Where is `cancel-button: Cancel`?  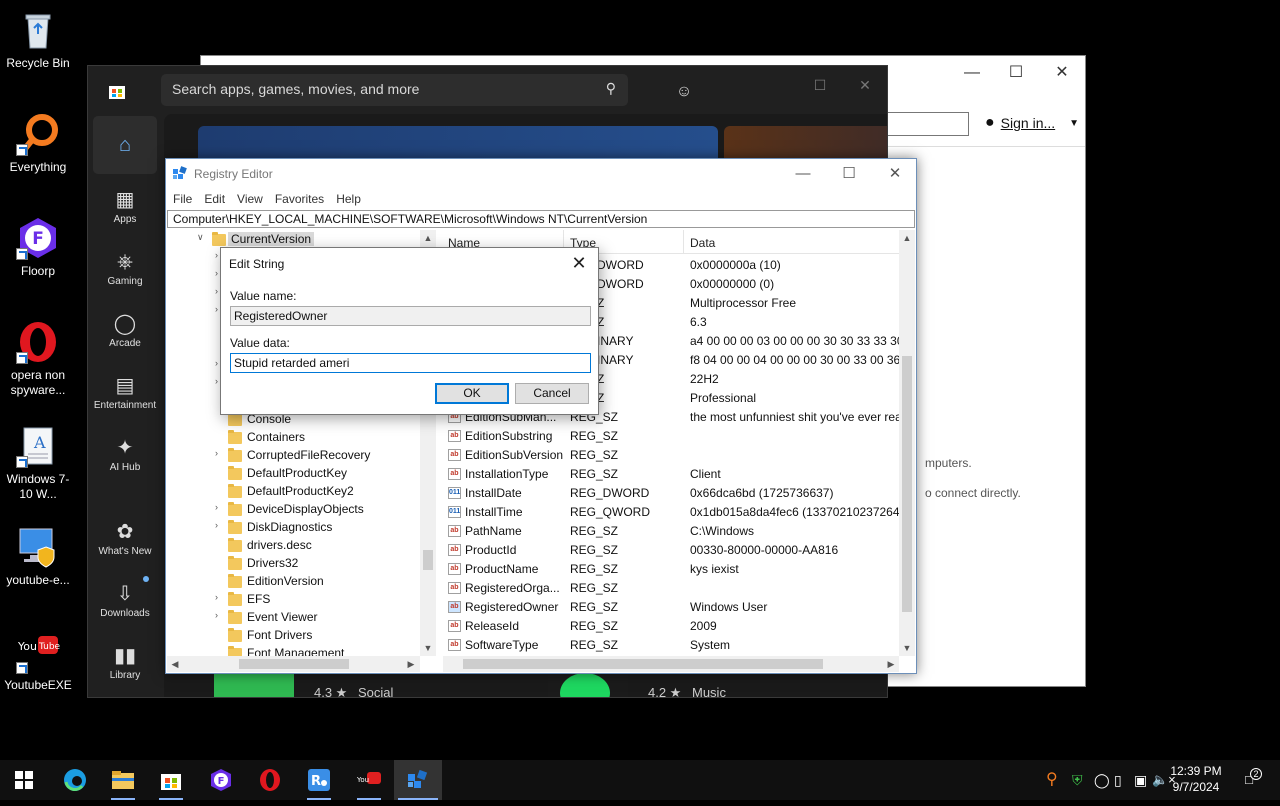
cancel-button: Cancel is located at coordinates (552, 393).